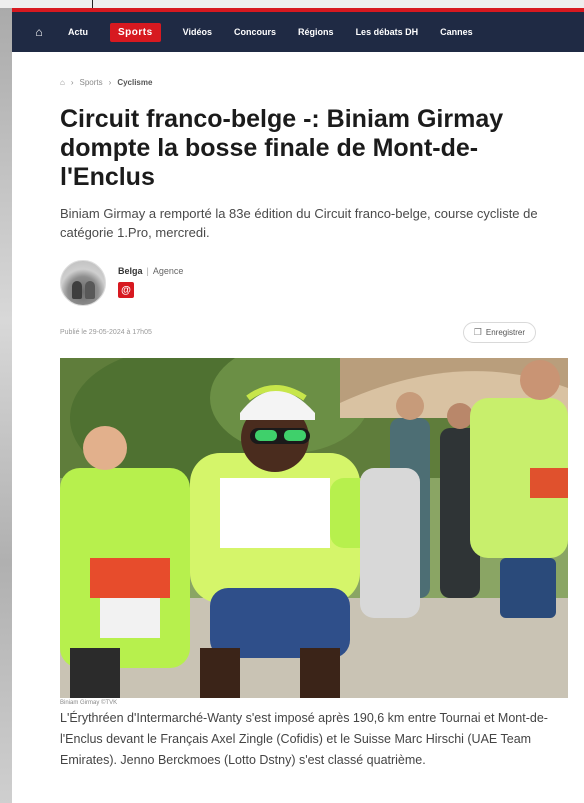  I want to click on nav-item-debats: Les débats DH, so click(387, 32).